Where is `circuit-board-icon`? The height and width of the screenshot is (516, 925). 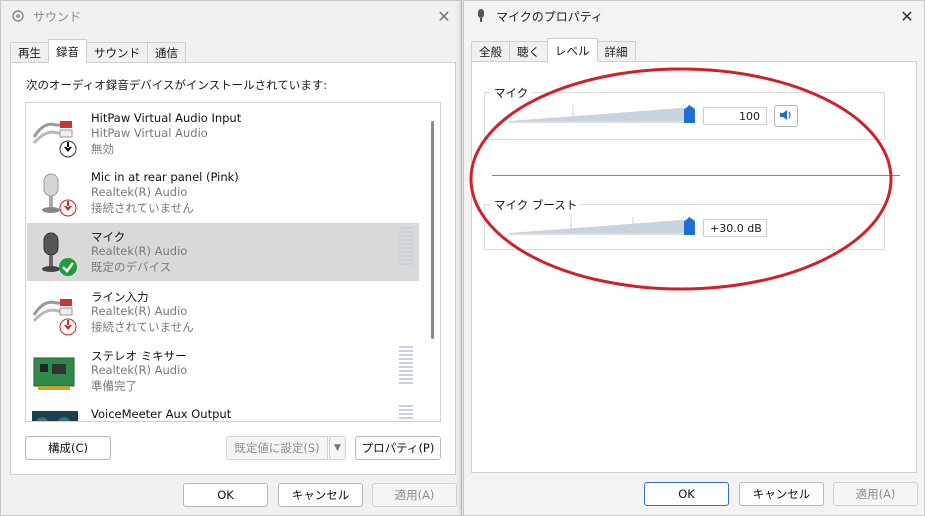
circuit-board-icon is located at coordinates (54, 372).